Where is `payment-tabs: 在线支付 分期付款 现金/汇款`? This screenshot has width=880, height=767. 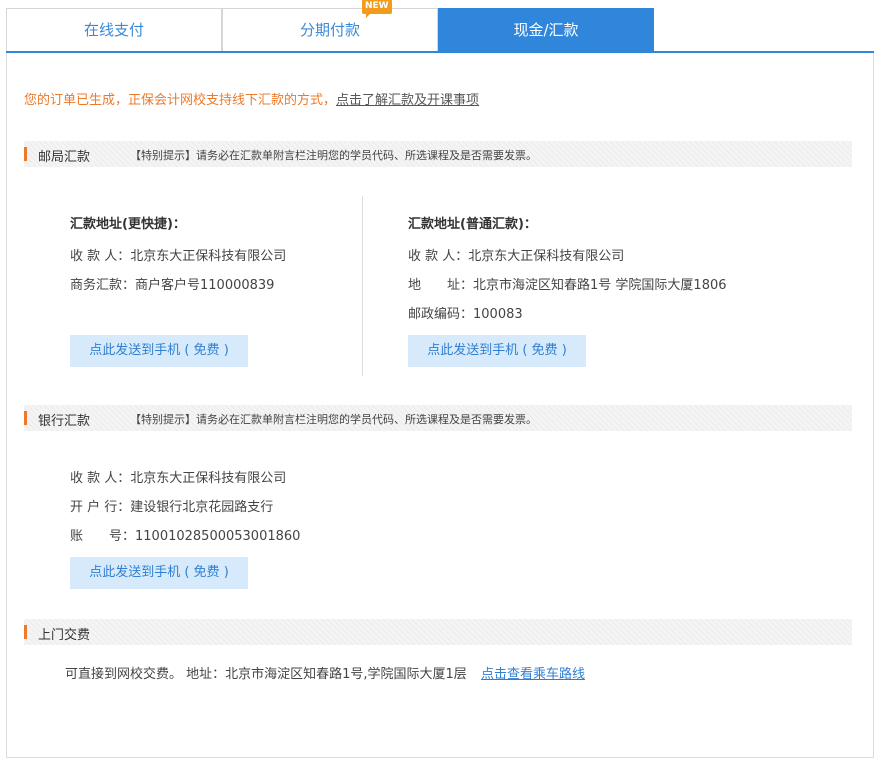 payment-tabs: 在线支付 分期付款 现金/汇款 is located at coordinates (440, 30).